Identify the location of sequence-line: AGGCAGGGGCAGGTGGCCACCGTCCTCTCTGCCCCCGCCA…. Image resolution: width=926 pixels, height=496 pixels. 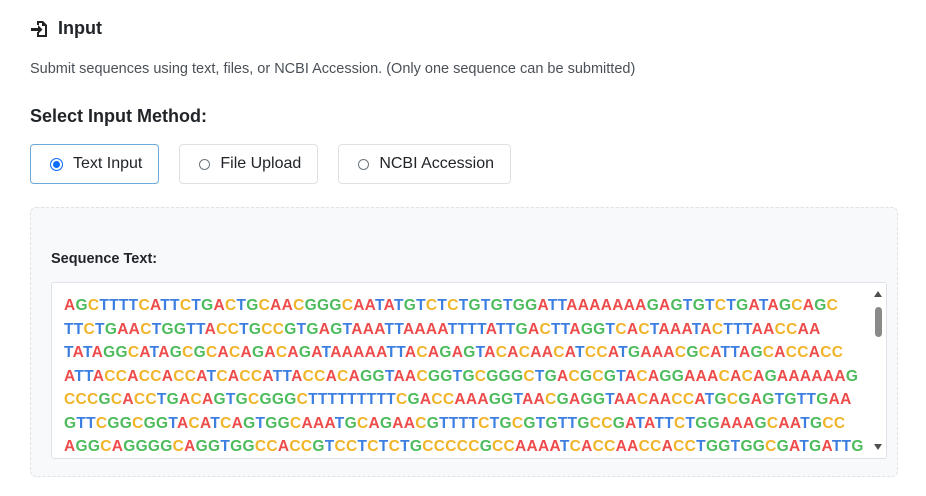
(464, 446).